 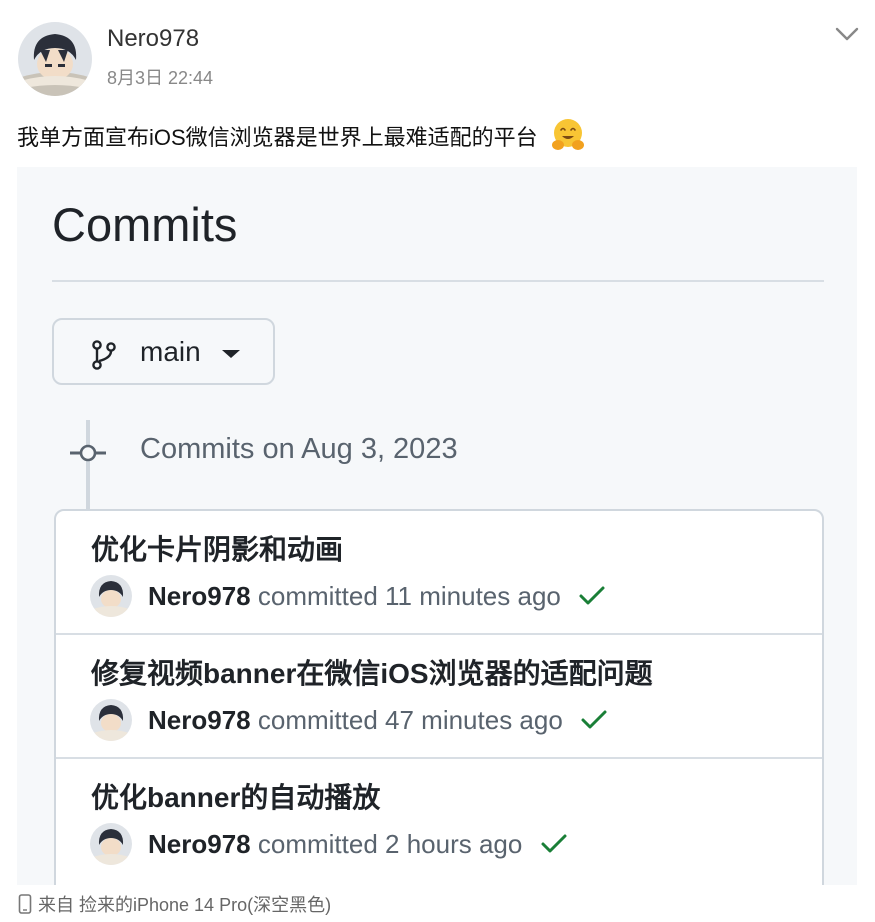 I want to click on timeline-line, so click(x=88, y=465).